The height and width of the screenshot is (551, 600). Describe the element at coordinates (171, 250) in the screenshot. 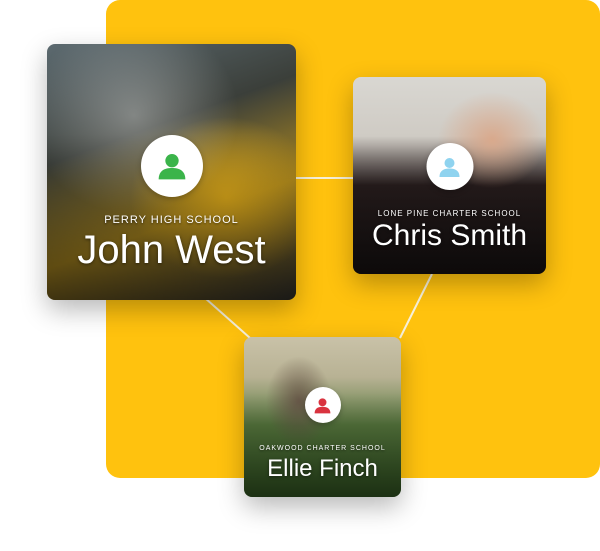

I see `athlete-name: John West` at that location.